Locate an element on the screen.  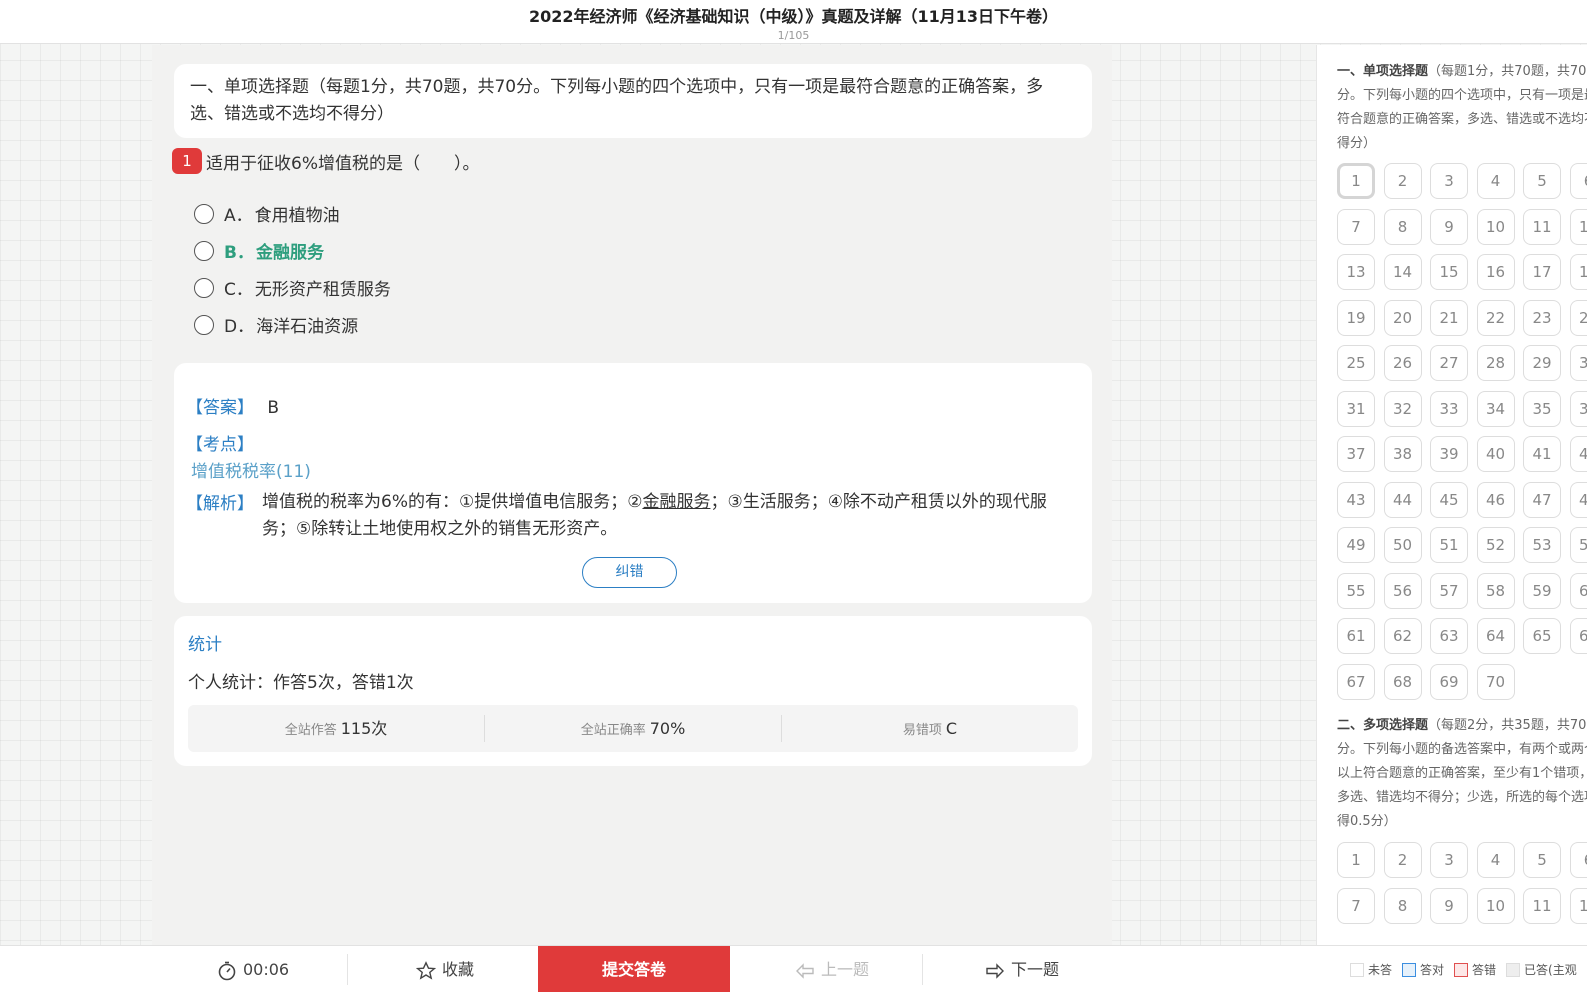
question-nav-39: 39 is located at coordinates (1449, 454).